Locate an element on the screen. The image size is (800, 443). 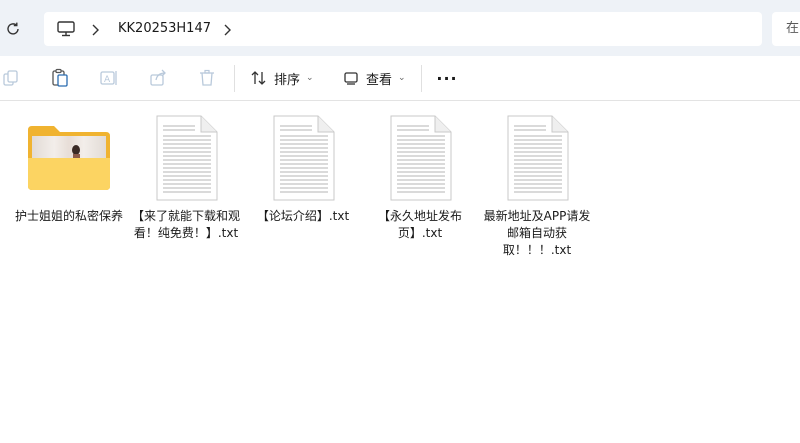
file-item: 【论坛介绍】.txt is located at coordinates (303, 185).